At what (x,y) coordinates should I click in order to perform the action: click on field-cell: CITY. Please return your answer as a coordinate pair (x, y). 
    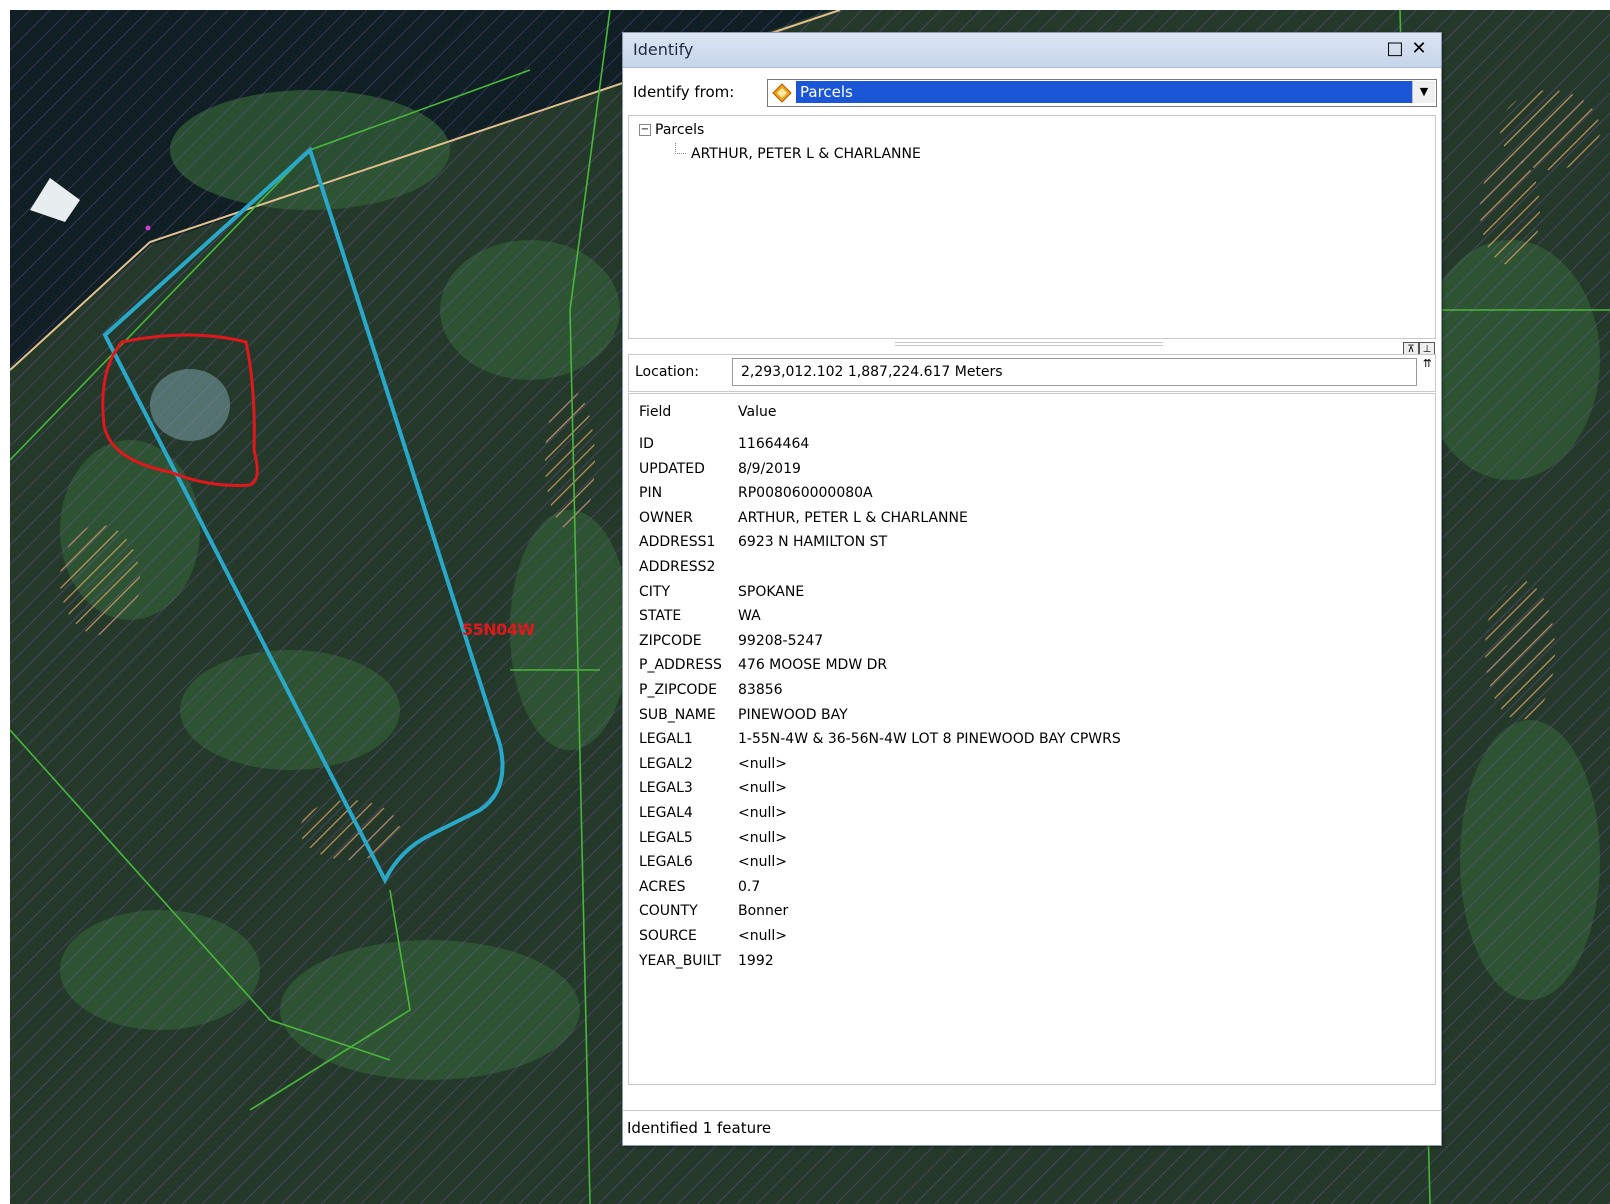
    Looking at the image, I should click on (655, 591).